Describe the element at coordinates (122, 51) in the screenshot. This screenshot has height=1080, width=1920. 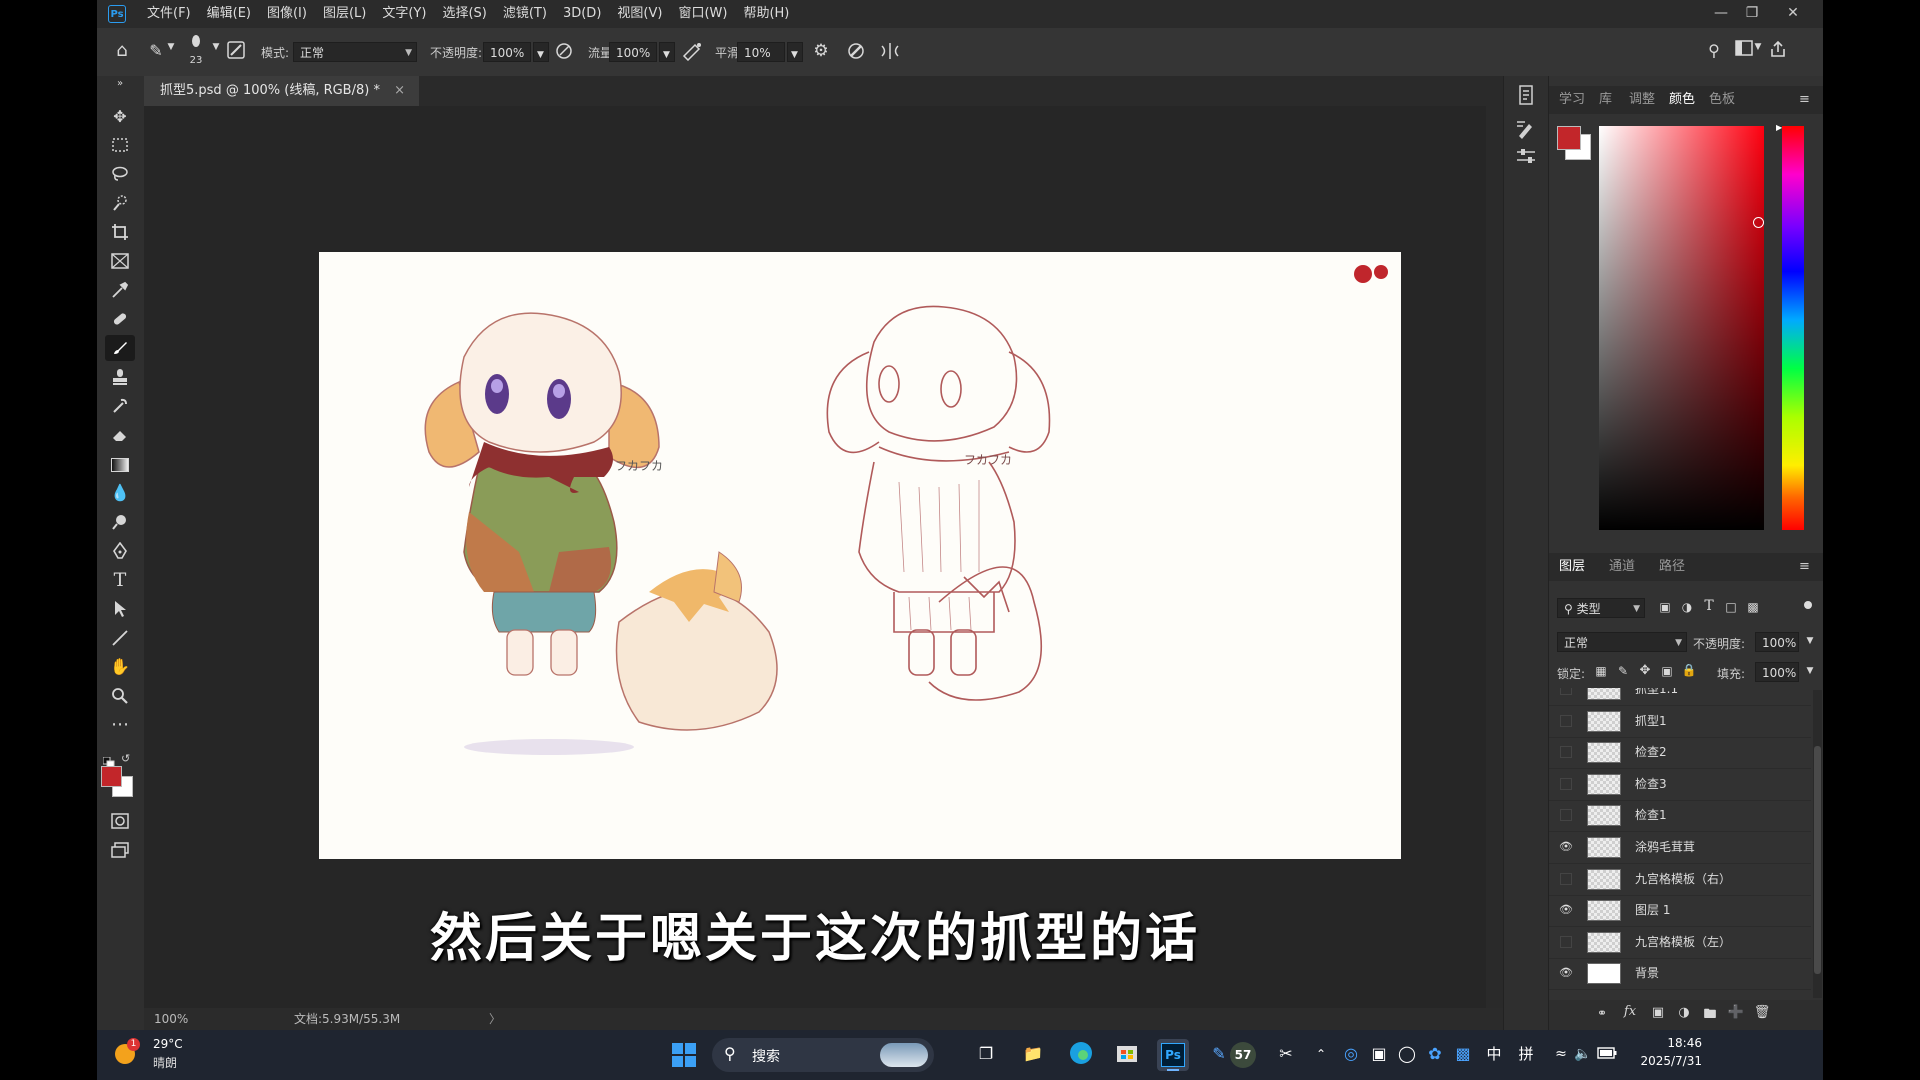
I see `home-icon: ⌂` at that location.